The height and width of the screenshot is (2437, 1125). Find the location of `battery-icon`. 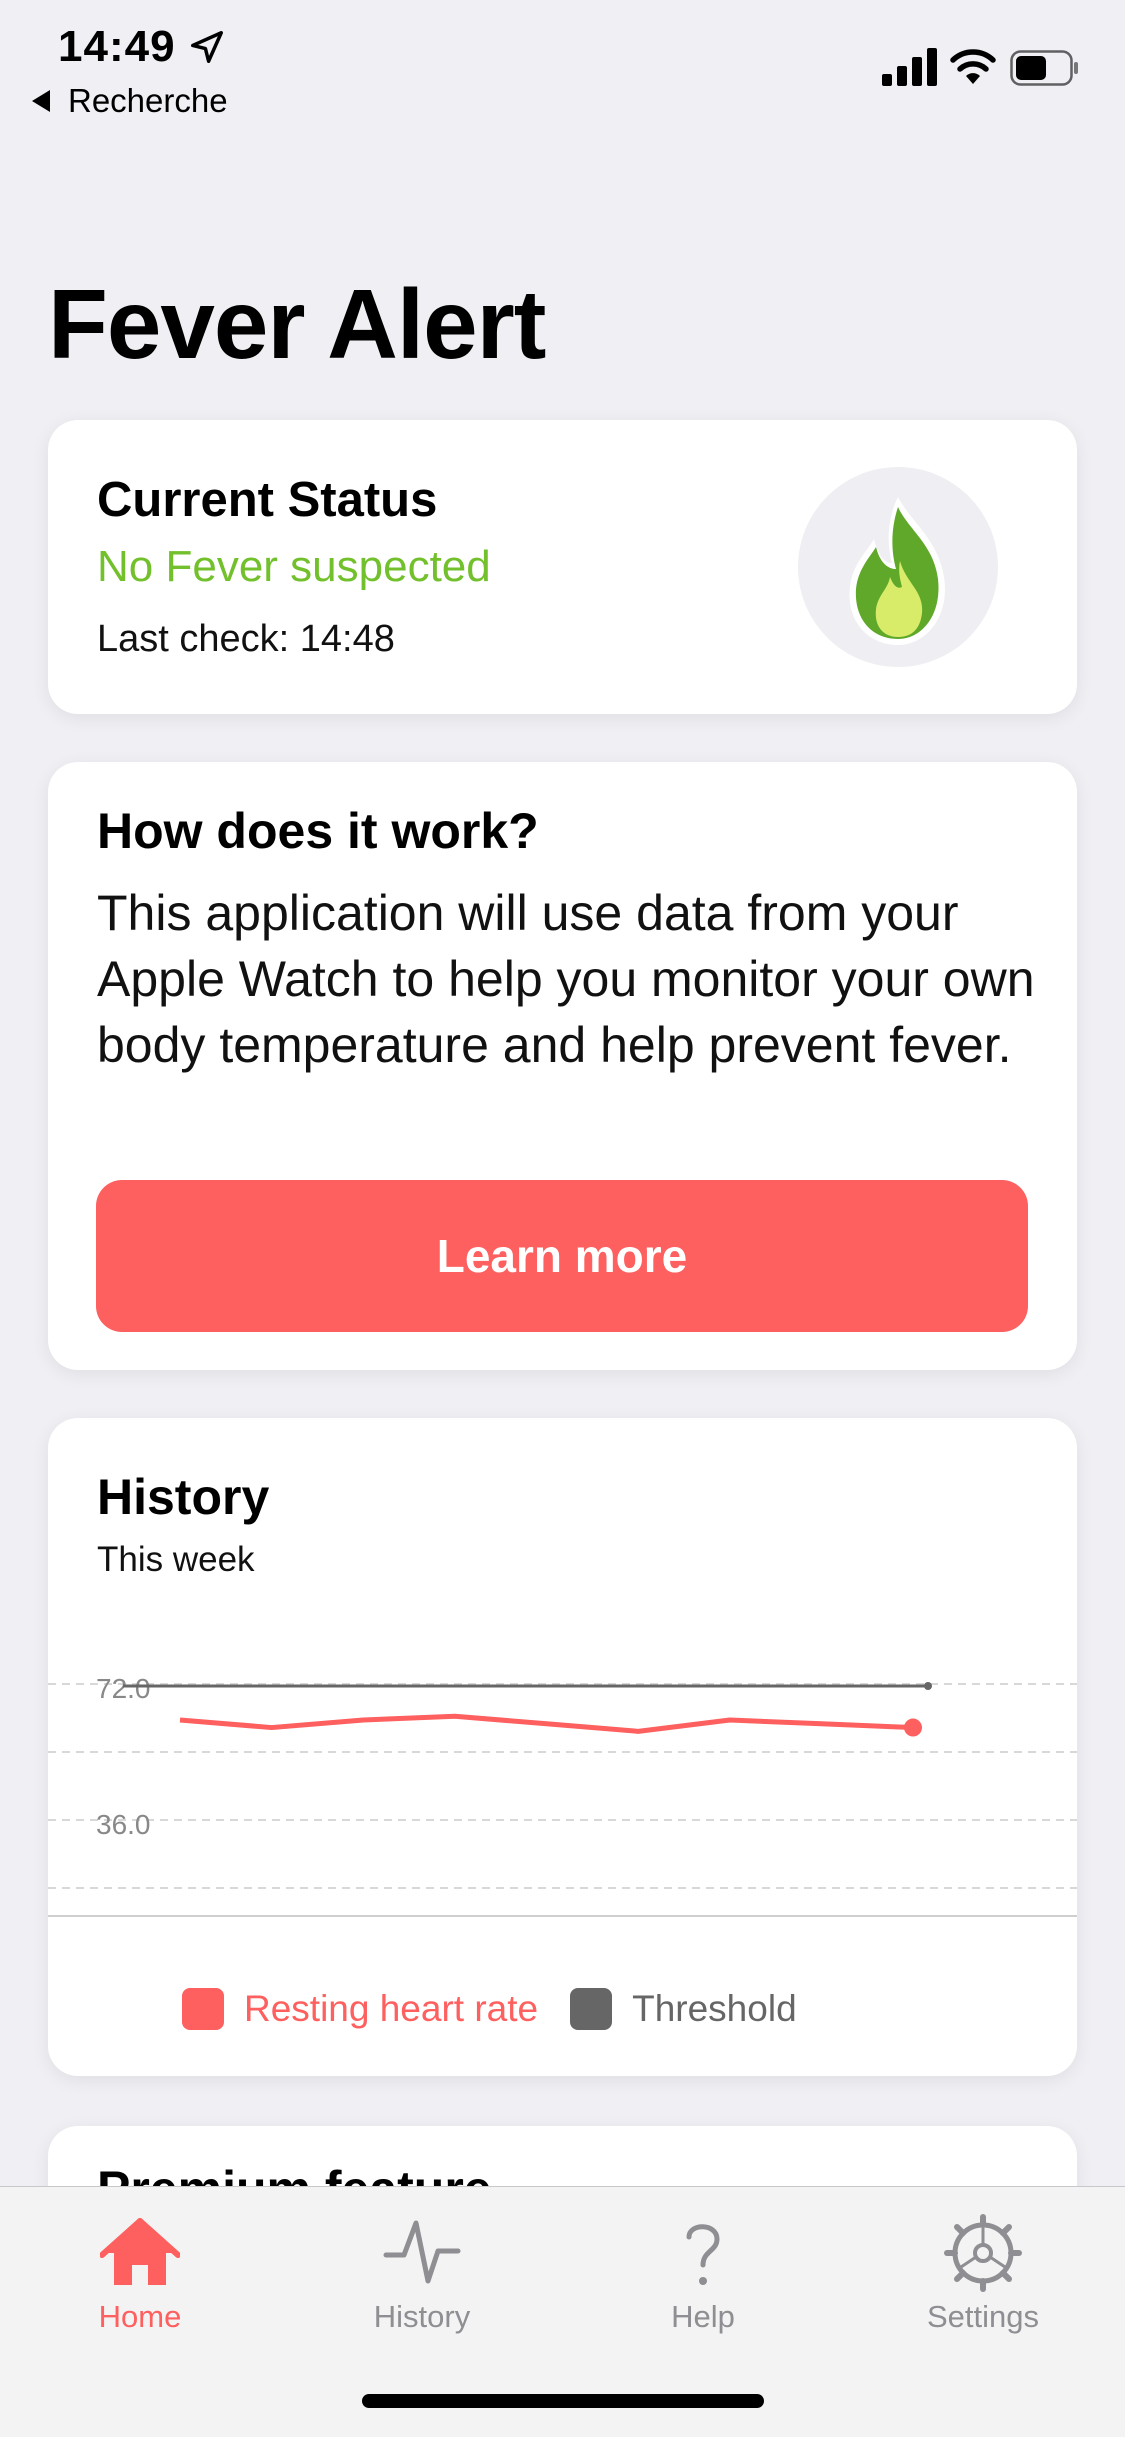

battery-icon is located at coordinates (1044, 68).